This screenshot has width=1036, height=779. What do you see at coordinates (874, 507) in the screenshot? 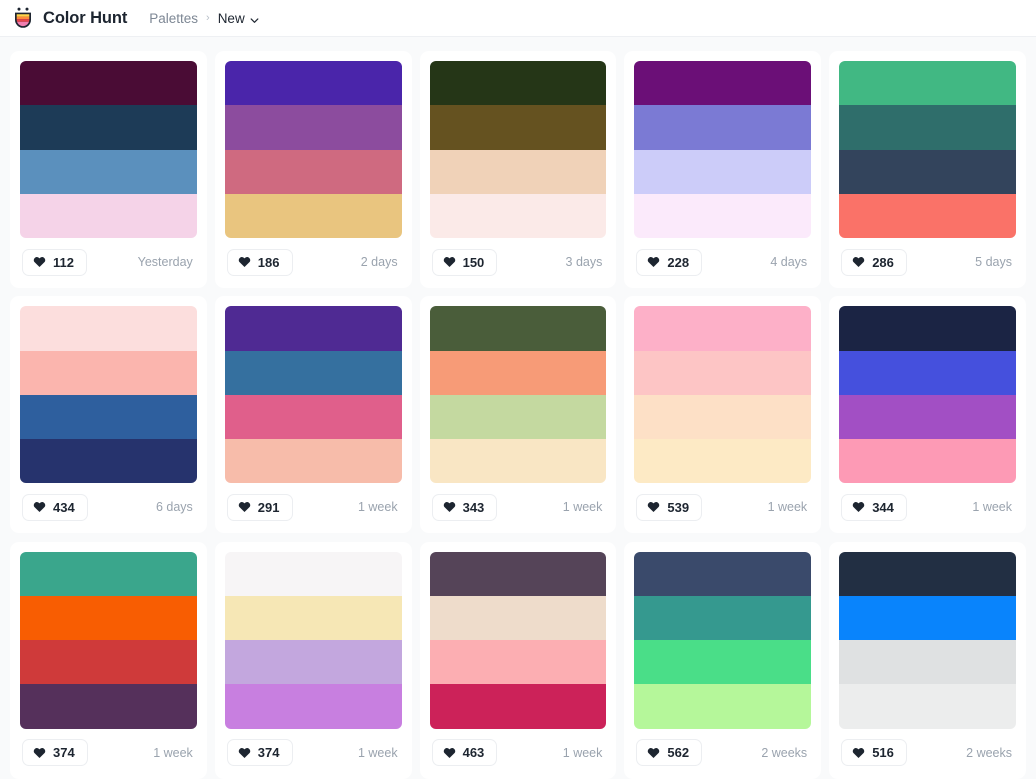
I see `like-button: 344` at bounding box center [874, 507].